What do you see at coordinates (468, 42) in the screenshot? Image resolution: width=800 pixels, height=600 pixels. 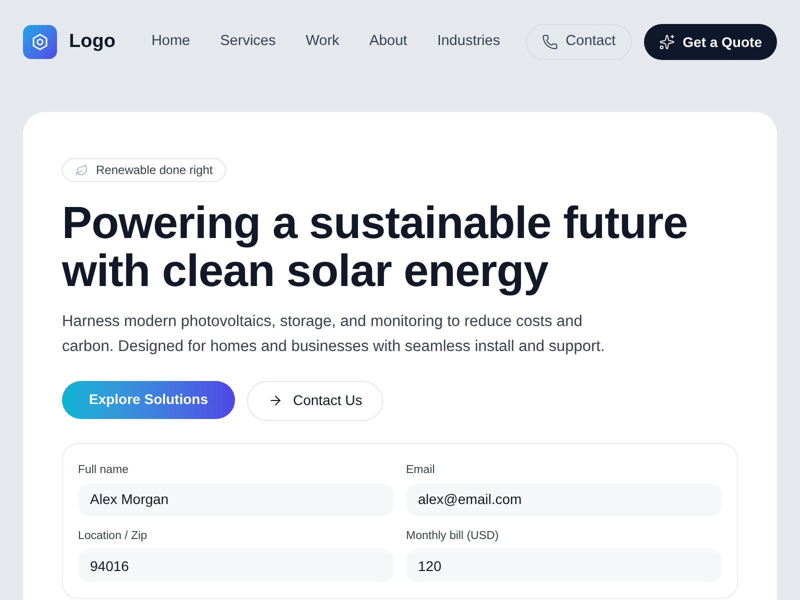 I see `nav-link: Industries` at bounding box center [468, 42].